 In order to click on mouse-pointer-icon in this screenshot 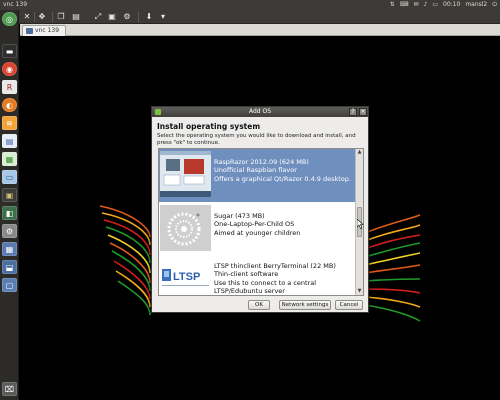, I will do `click(360, 224)`.